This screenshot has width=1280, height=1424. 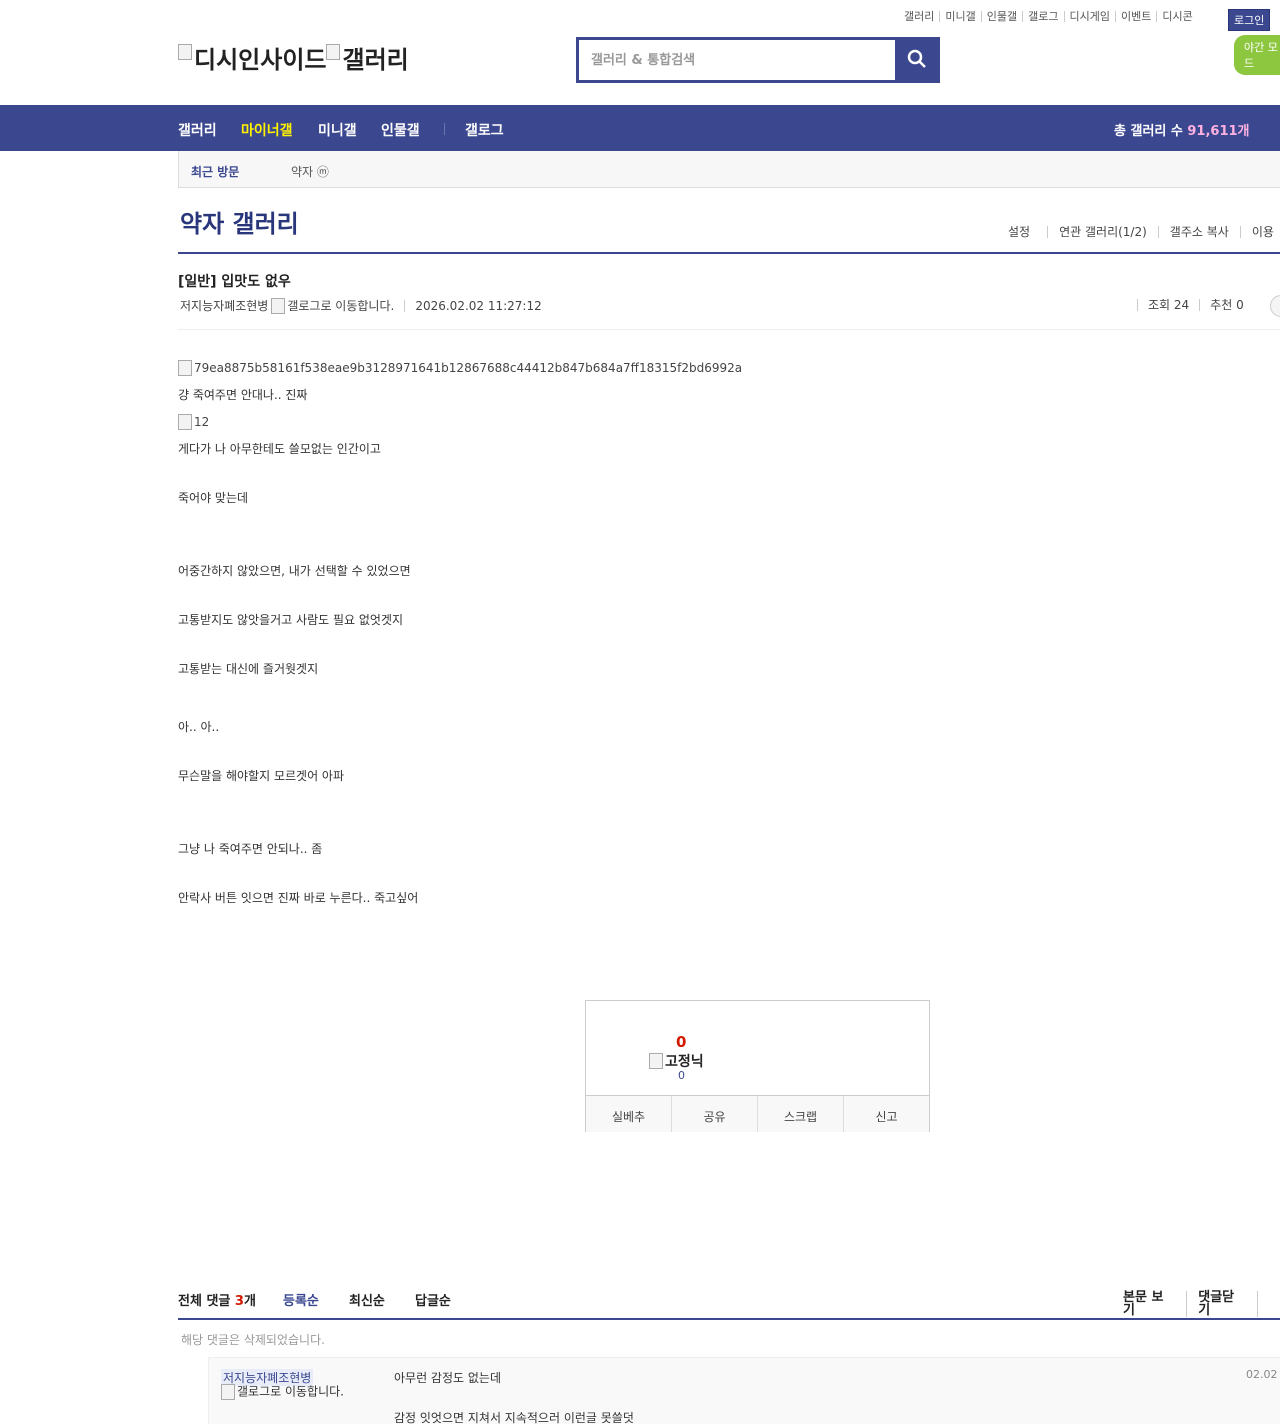 What do you see at coordinates (1042, 16) in the screenshot?
I see `top-link-gallog: 갤로그` at bounding box center [1042, 16].